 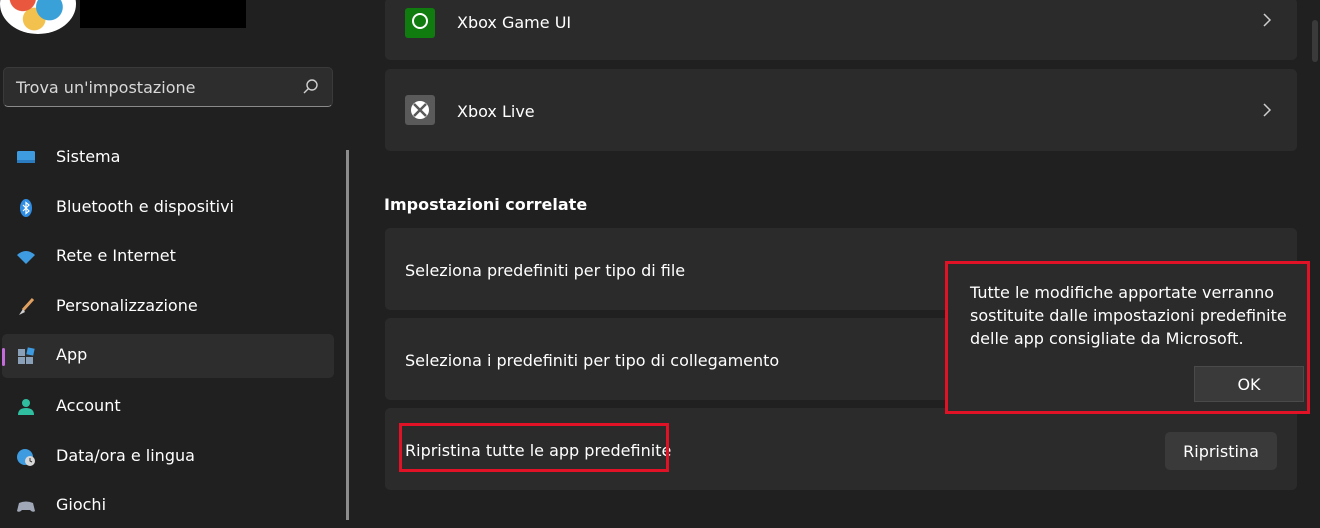 What do you see at coordinates (168, 407) in the screenshot?
I see `sidebar-item-account: Account` at bounding box center [168, 407].